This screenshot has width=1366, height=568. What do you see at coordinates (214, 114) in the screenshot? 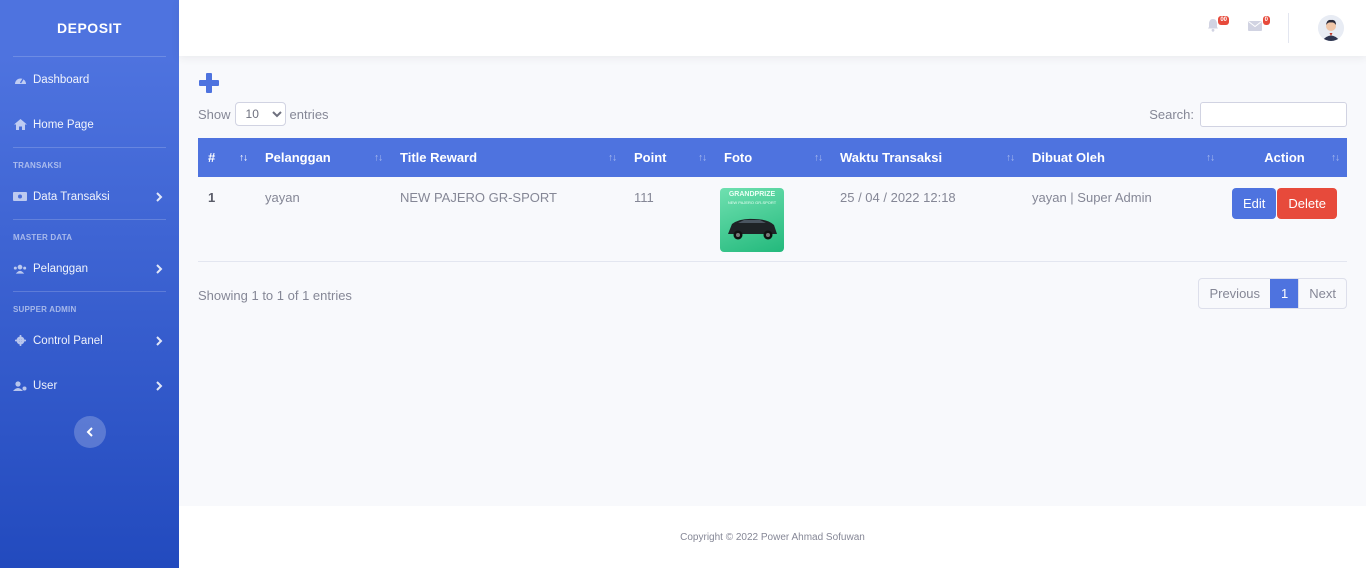
I see `show-label: Show` at bounding box center [214, 114].